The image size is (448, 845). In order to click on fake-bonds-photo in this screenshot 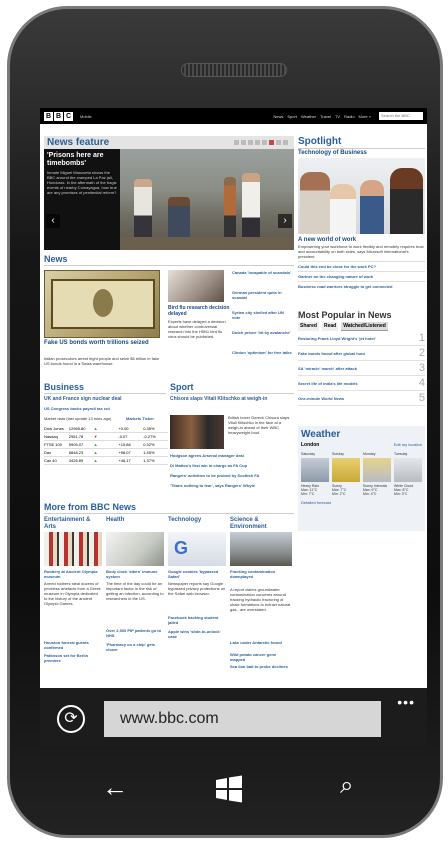, I will do `click(102, 304)`.